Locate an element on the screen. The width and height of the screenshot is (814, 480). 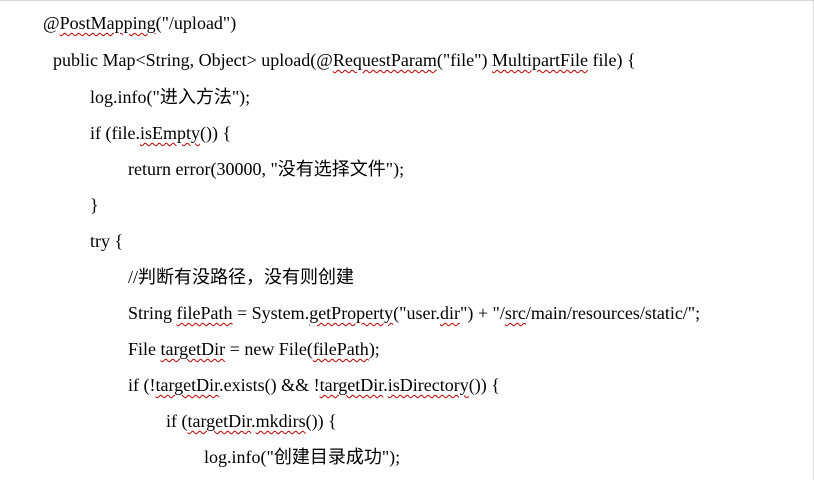
spellcheck-word: PostMapping is located at coordinates (107, 23).